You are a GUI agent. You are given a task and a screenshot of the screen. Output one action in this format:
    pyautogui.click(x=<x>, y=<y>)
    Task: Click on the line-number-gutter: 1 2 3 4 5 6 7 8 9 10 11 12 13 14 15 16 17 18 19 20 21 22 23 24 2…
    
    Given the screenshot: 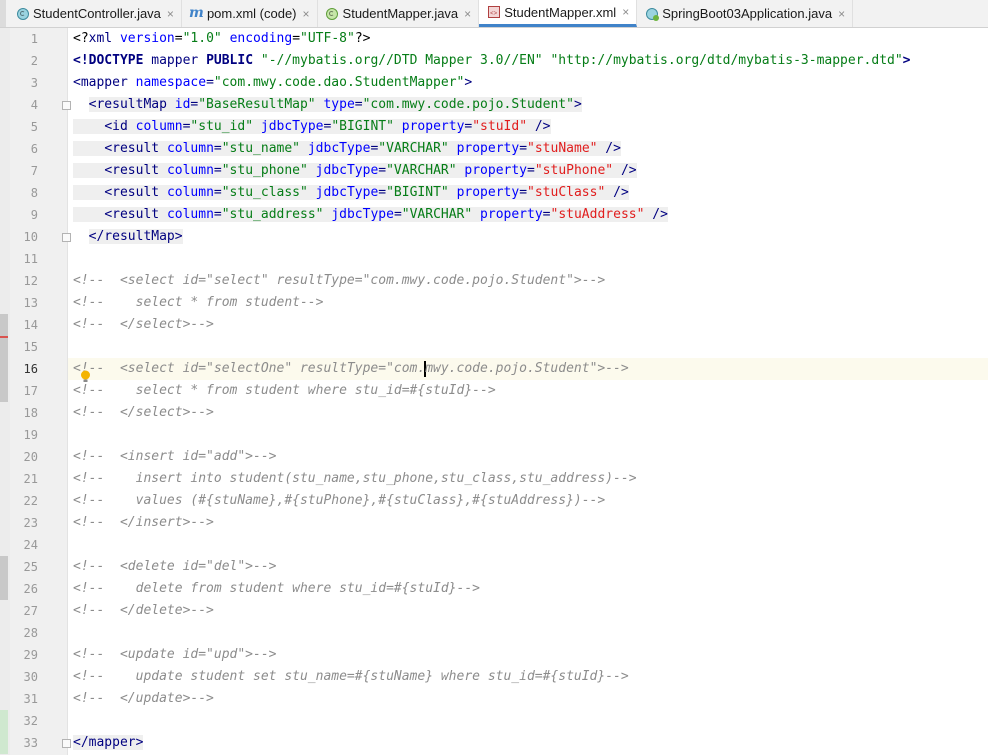 What is the action you would take?
    pyautogui.click(x=40, y=391)
    